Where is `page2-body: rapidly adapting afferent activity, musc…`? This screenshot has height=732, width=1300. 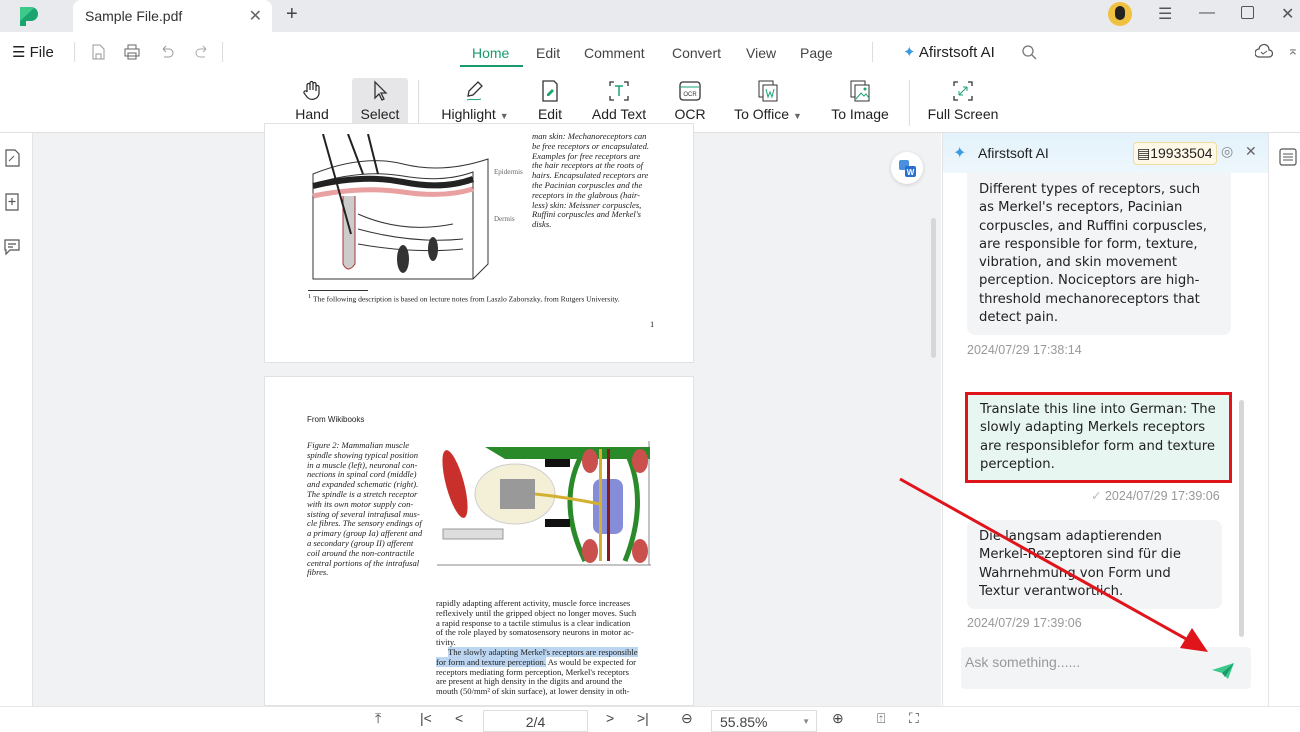 page2-body: rapidly adapting afferent activity, musc… is located at coordinates (543, 647).